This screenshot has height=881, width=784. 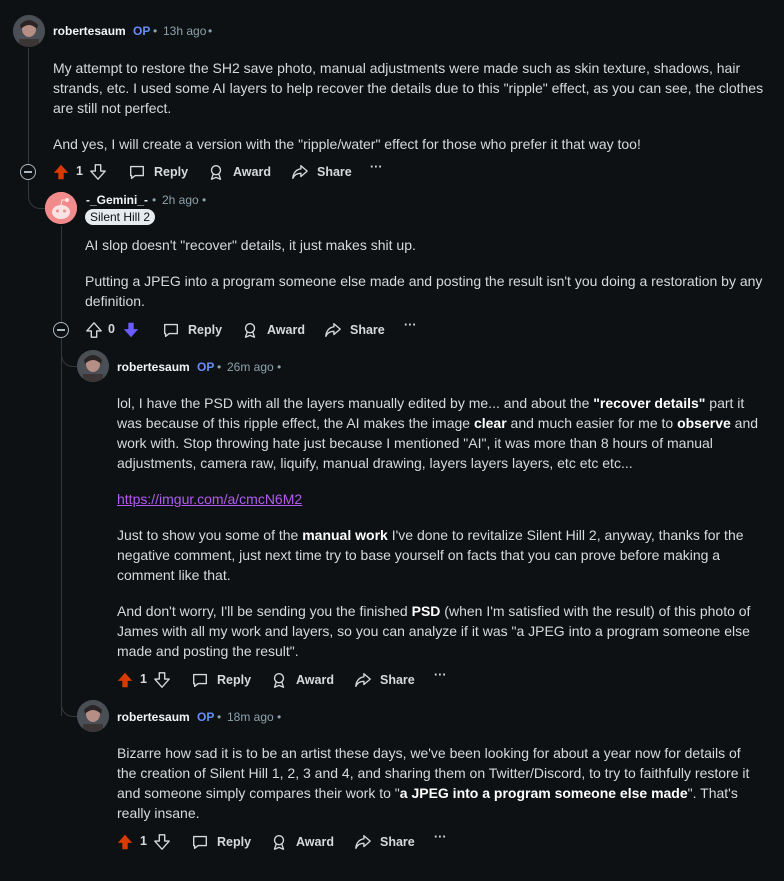 What do you see at coordinates (250, 717) in the screenshot?
I see `timestamp: 18m ago` at bounding box center [250, 717].